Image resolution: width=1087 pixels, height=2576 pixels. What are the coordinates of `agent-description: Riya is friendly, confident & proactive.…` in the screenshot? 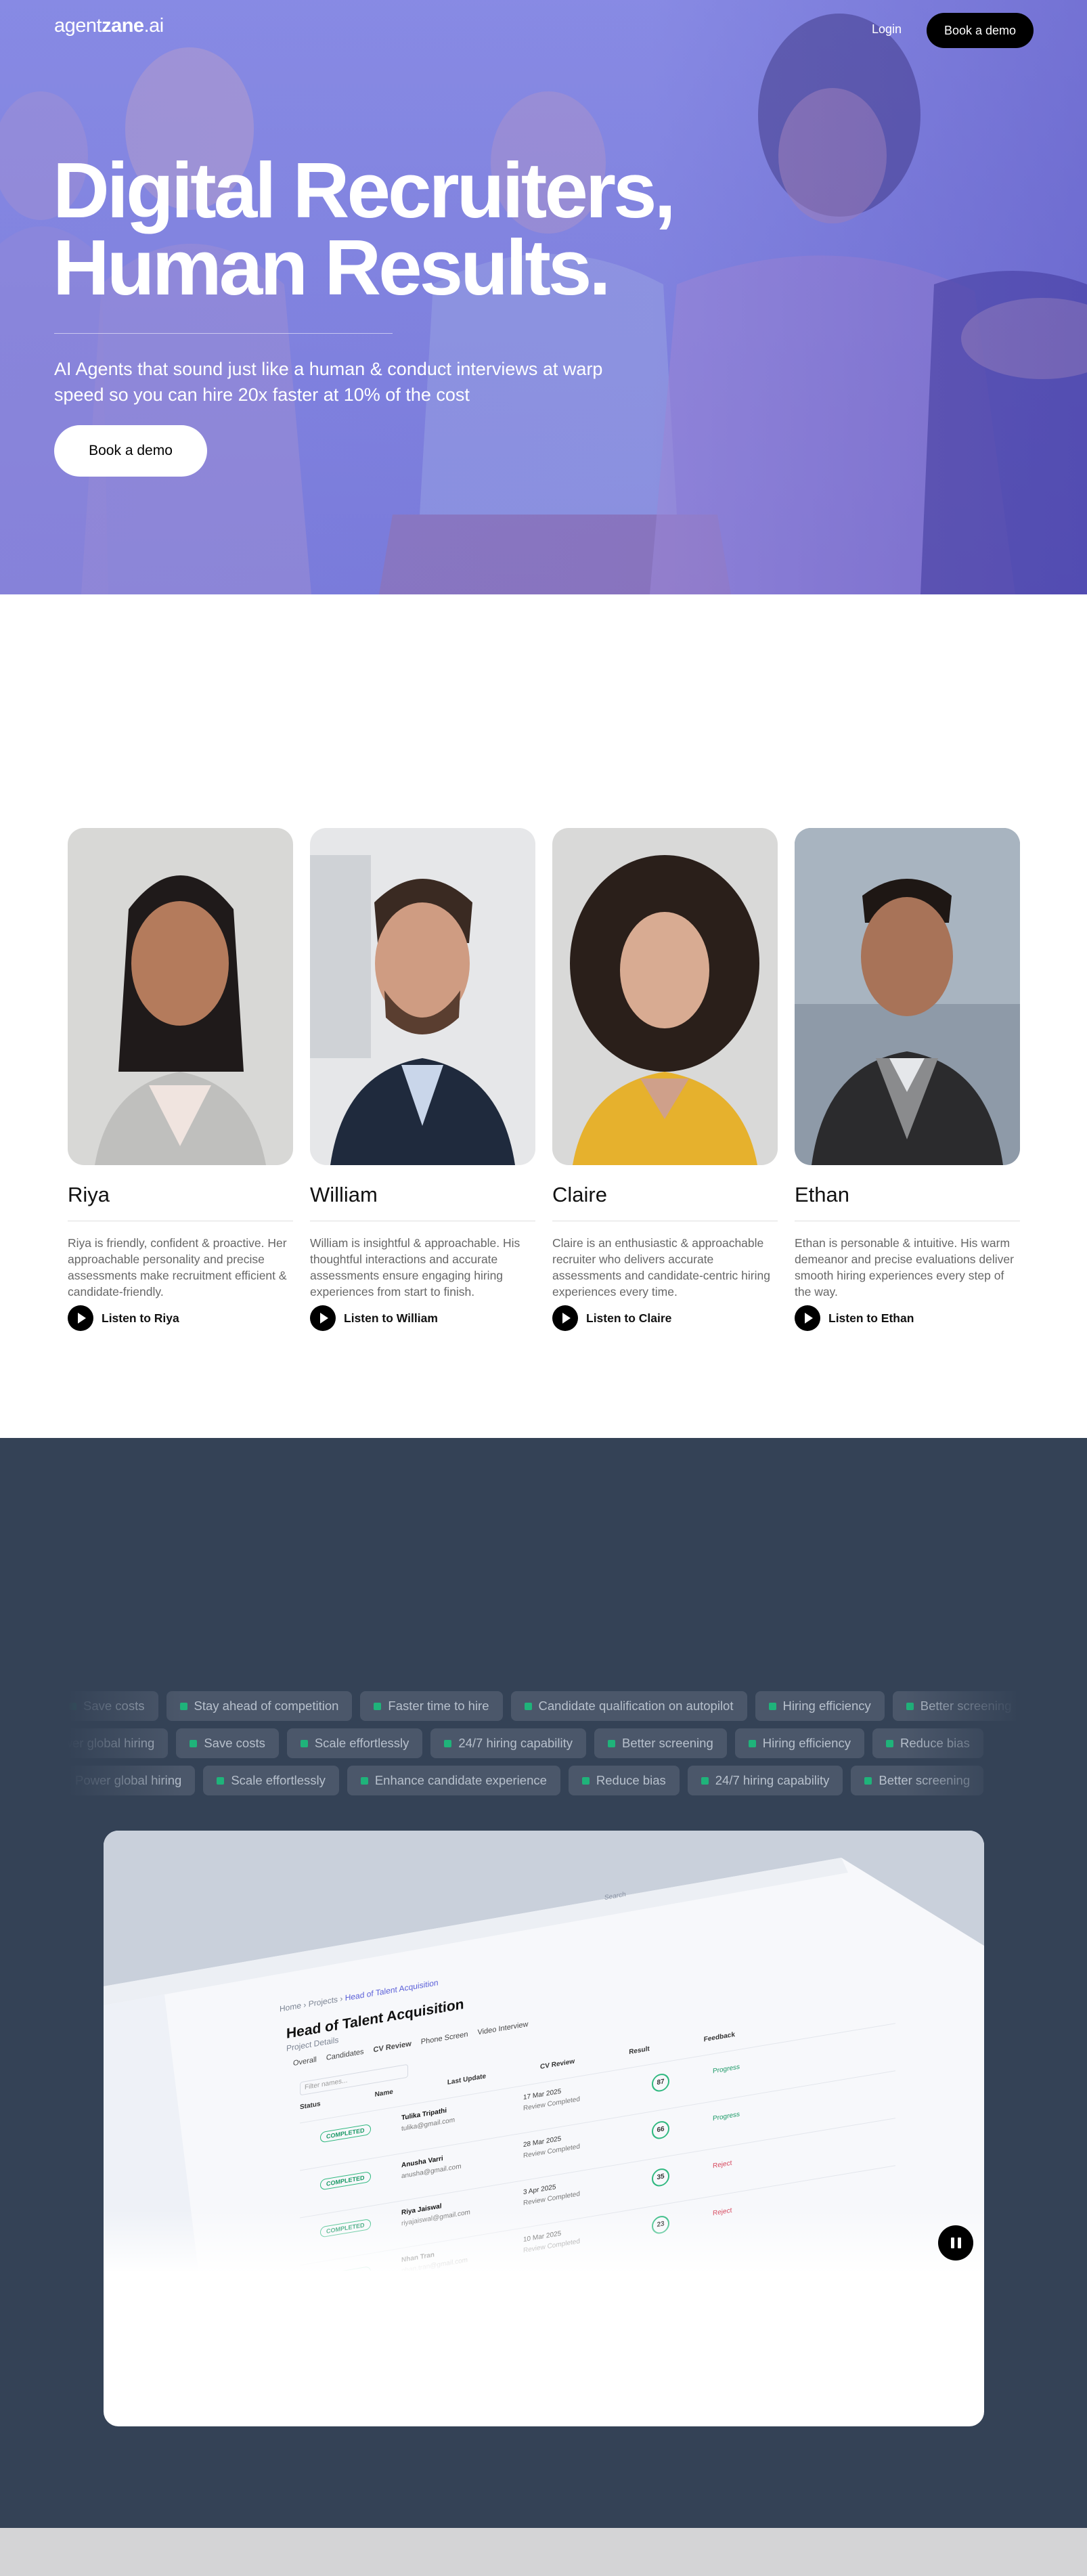 It's located at (177, 1267).